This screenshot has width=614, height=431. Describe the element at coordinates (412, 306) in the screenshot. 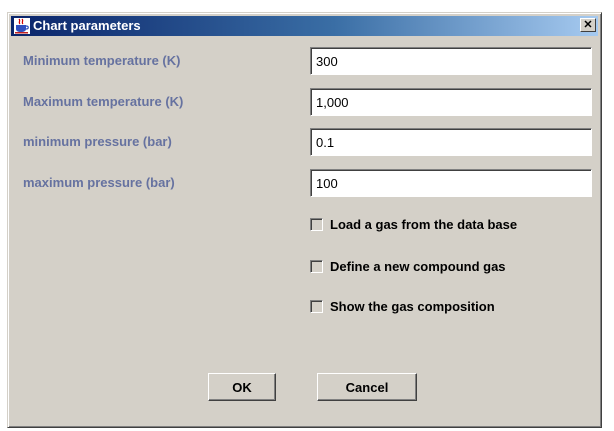

I see `show-composition-label: Show the gas composition` at that location.